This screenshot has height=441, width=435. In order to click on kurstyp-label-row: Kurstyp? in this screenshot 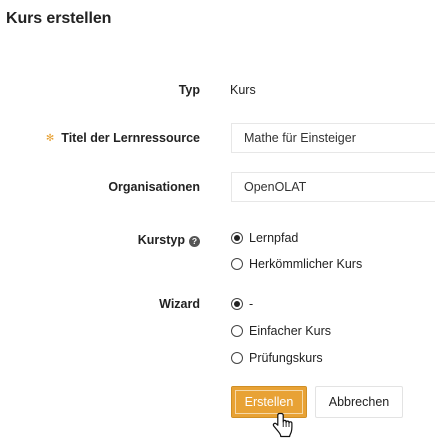, I will do `click(169, 240)`.